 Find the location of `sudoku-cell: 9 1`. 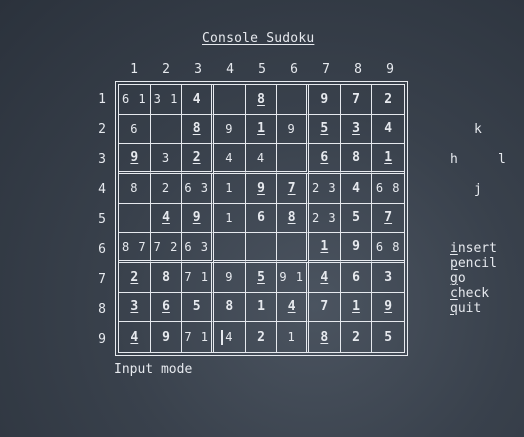

sudoku-cell: 9 1 is located at coordinates (293, 277).